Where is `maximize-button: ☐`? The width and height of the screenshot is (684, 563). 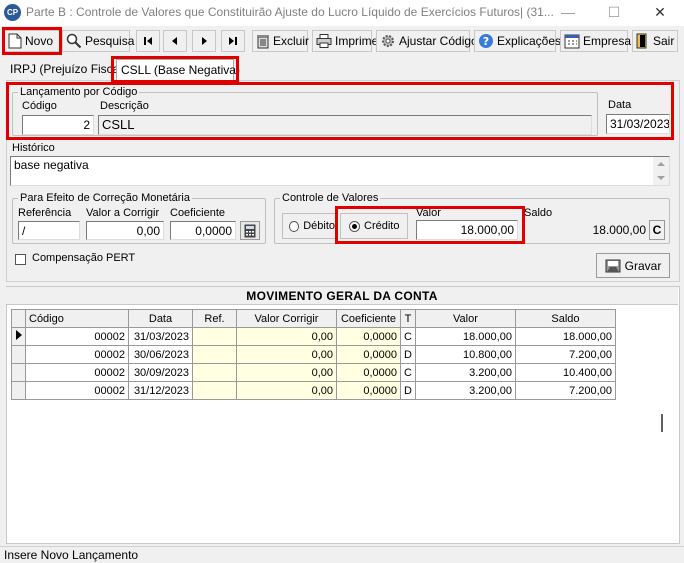 maximize-button: ☐ is located at coordinates (614, 13).